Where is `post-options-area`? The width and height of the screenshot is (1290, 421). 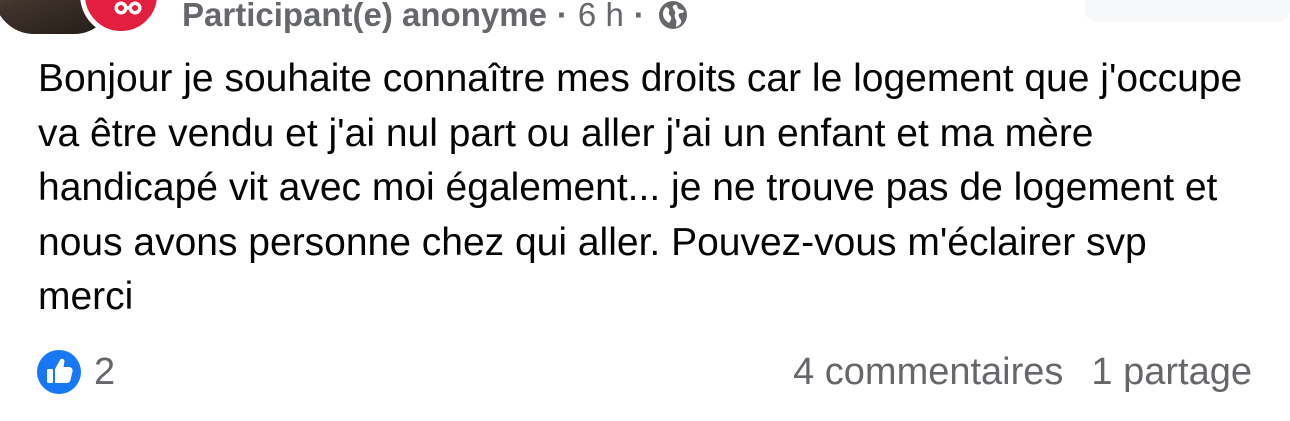
post-options-area is located at coordinates (1187, 11).